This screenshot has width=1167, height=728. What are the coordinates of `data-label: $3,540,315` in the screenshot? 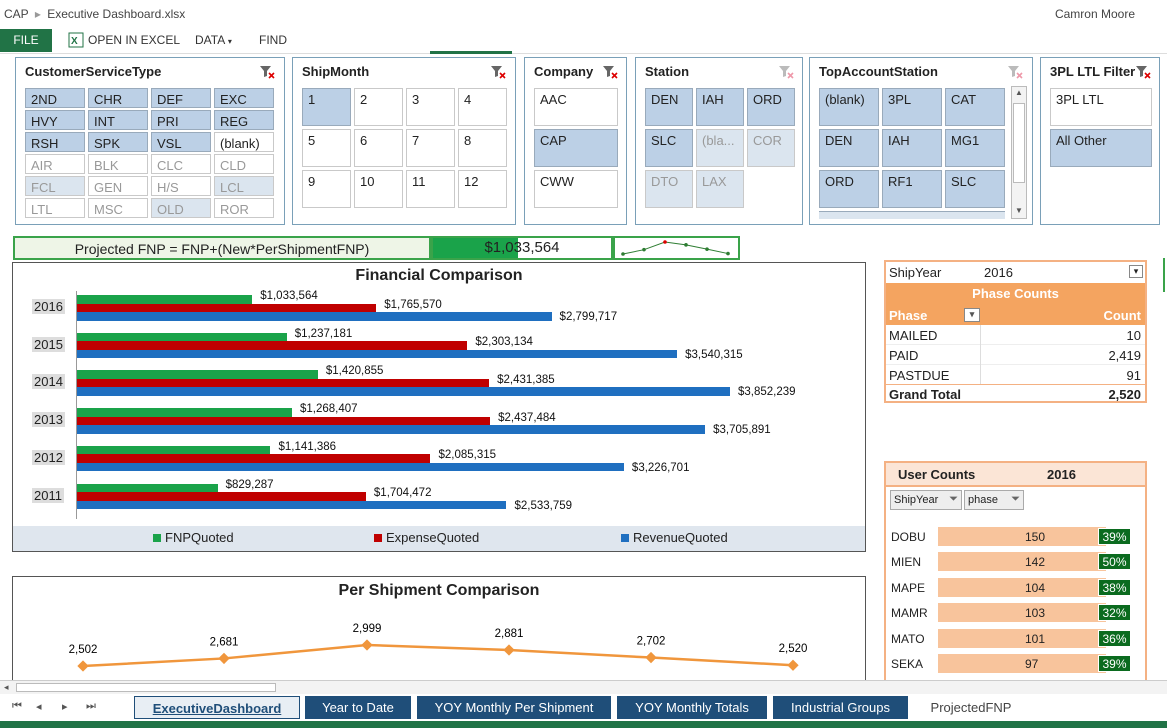 It's located at (714, 354).